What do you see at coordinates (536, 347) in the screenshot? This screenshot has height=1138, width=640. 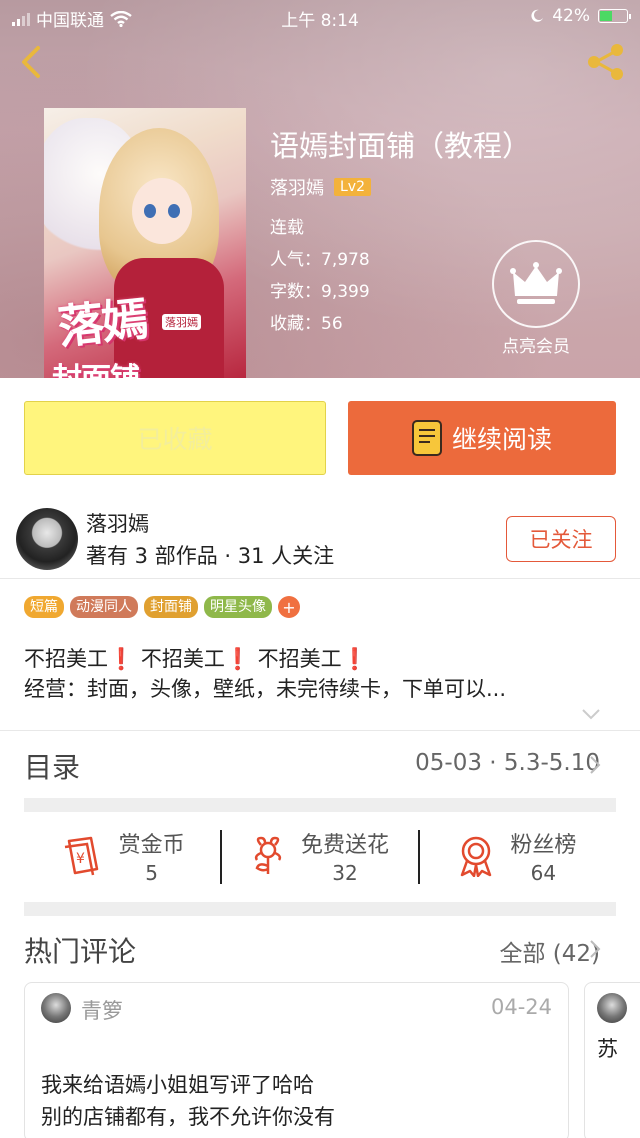 I see `member-label: 点亮会员` at bounding box center [536, 347].